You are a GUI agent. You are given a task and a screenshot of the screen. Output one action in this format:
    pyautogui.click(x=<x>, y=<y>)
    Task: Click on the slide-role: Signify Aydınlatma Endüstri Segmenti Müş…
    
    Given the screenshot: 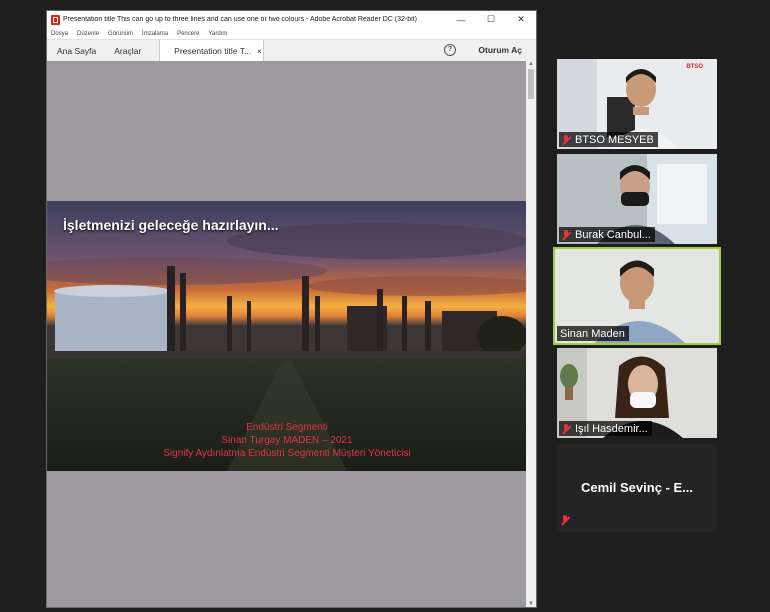 What is the action you would take?
    pyautogui.click(x=287, y=453)
    